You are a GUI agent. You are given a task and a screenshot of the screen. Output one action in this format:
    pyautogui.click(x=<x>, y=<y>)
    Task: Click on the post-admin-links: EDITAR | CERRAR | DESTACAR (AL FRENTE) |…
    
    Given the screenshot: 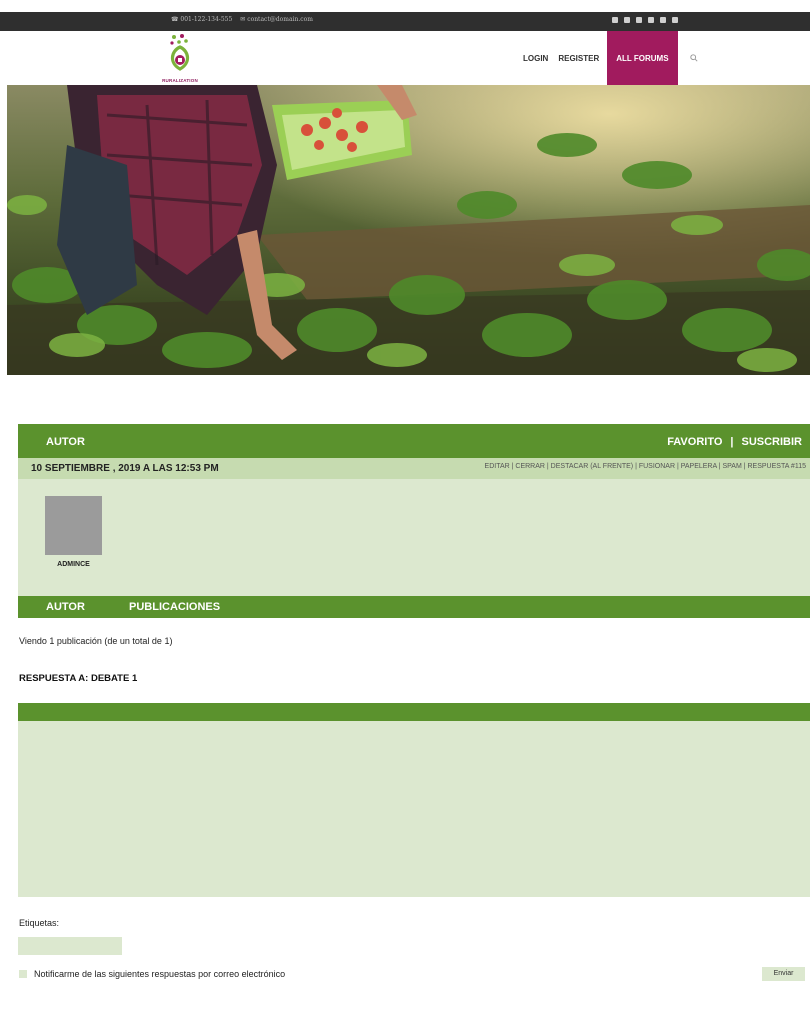 What is the action you would take?
    pyautogui.click(x=645, y=466)
    